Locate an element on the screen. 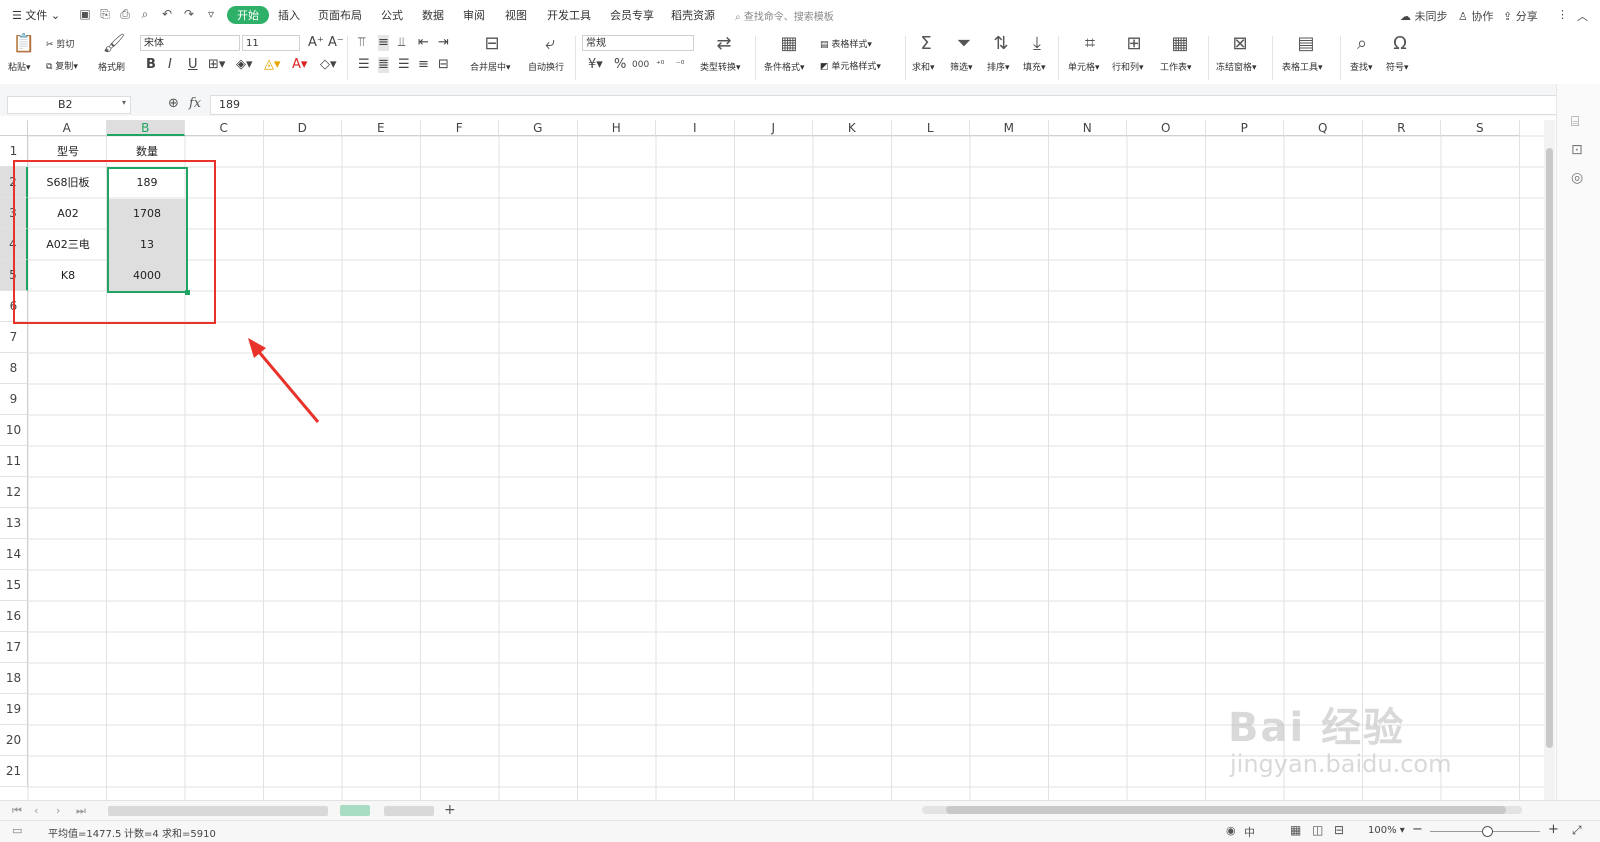 The width and height of the screenshot is (1600, 842). fx-icon: fx is located at coordinates (195, 103).